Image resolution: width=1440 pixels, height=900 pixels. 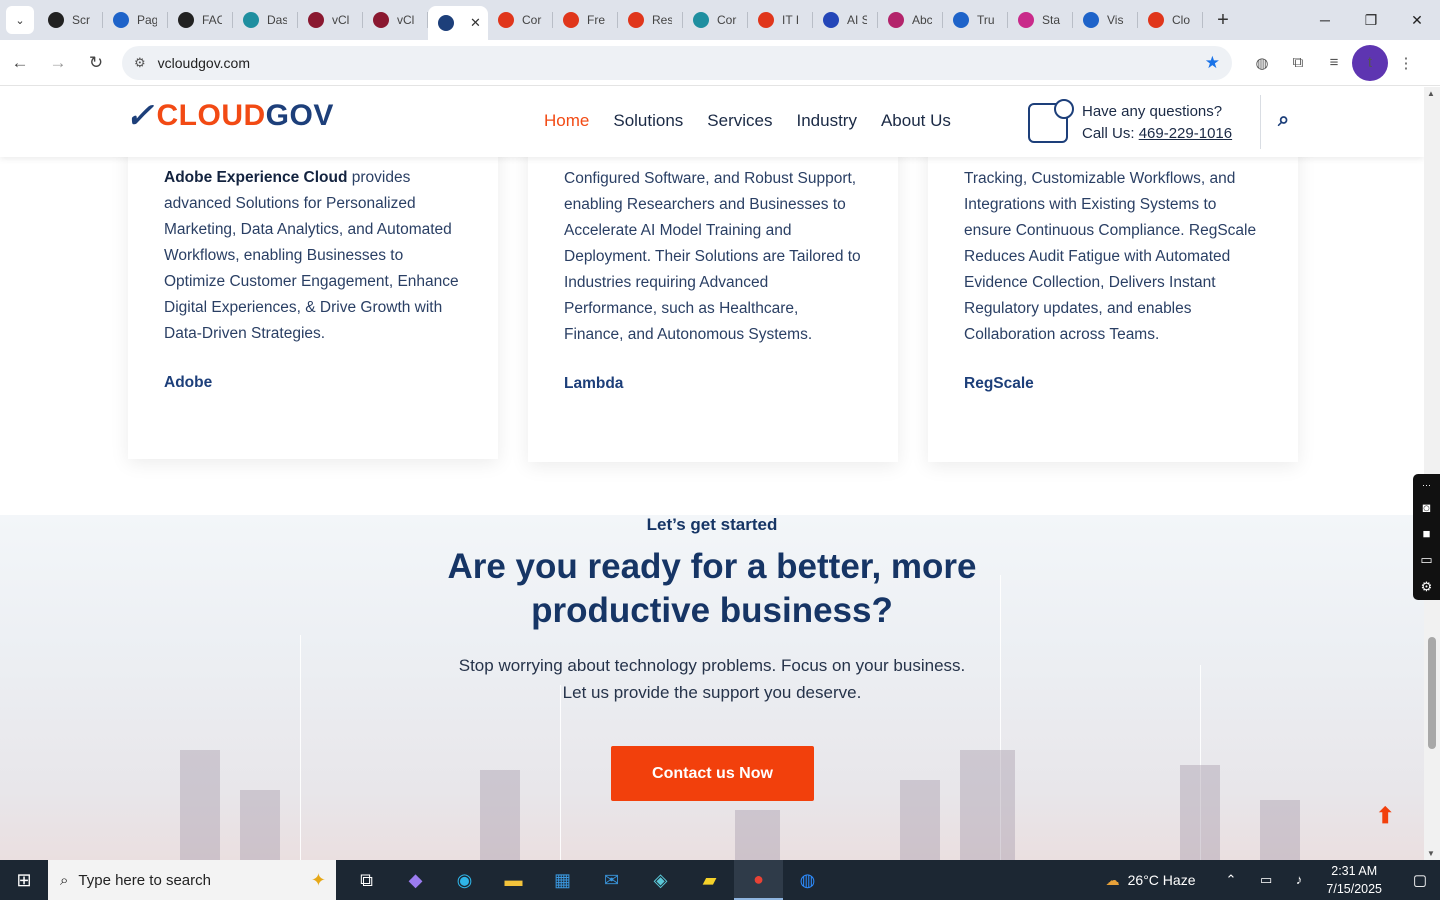 What do you see at coordinates (986, 20) in the screenshot?
I see `tab-title: Tru` at bounding box center [986, 20].